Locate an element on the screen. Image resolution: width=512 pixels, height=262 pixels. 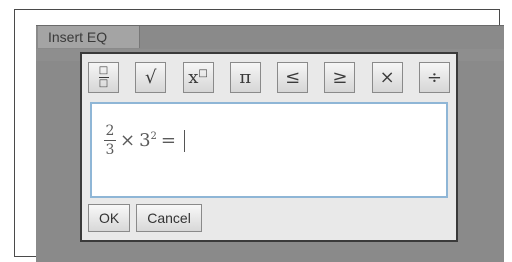
power-term: 32 is located at coordinates (148, 140).